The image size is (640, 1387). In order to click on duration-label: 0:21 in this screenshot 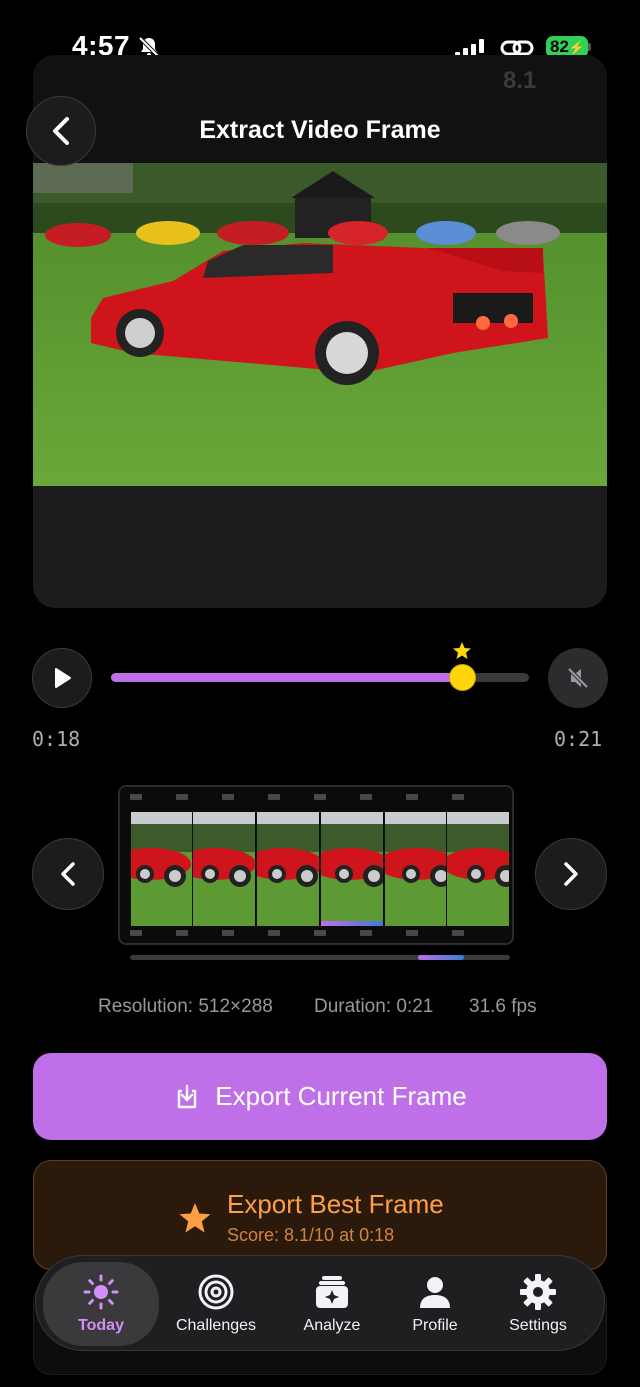, I will do `click(578, 739)`.